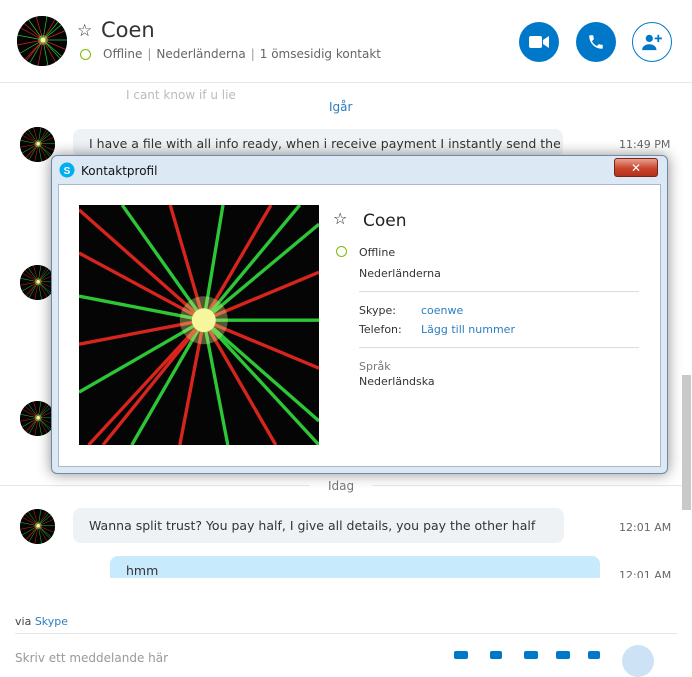 The image size is (692, 677). I want to click on day-separator-yesterday: Igår, so click(341, 107).